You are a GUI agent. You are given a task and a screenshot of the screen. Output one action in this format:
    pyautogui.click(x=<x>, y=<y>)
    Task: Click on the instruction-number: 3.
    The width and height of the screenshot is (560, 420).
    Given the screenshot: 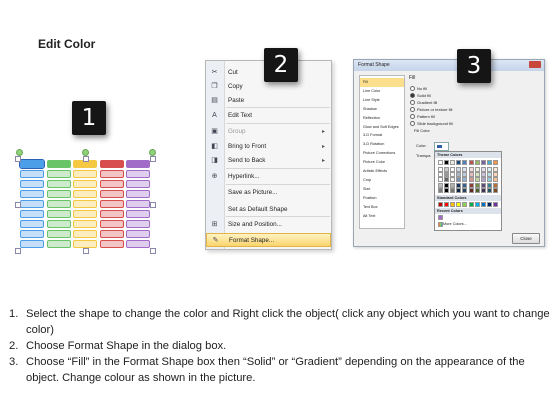 What is the action you would take?
    pyautogui.click(x=14, y=362)
    